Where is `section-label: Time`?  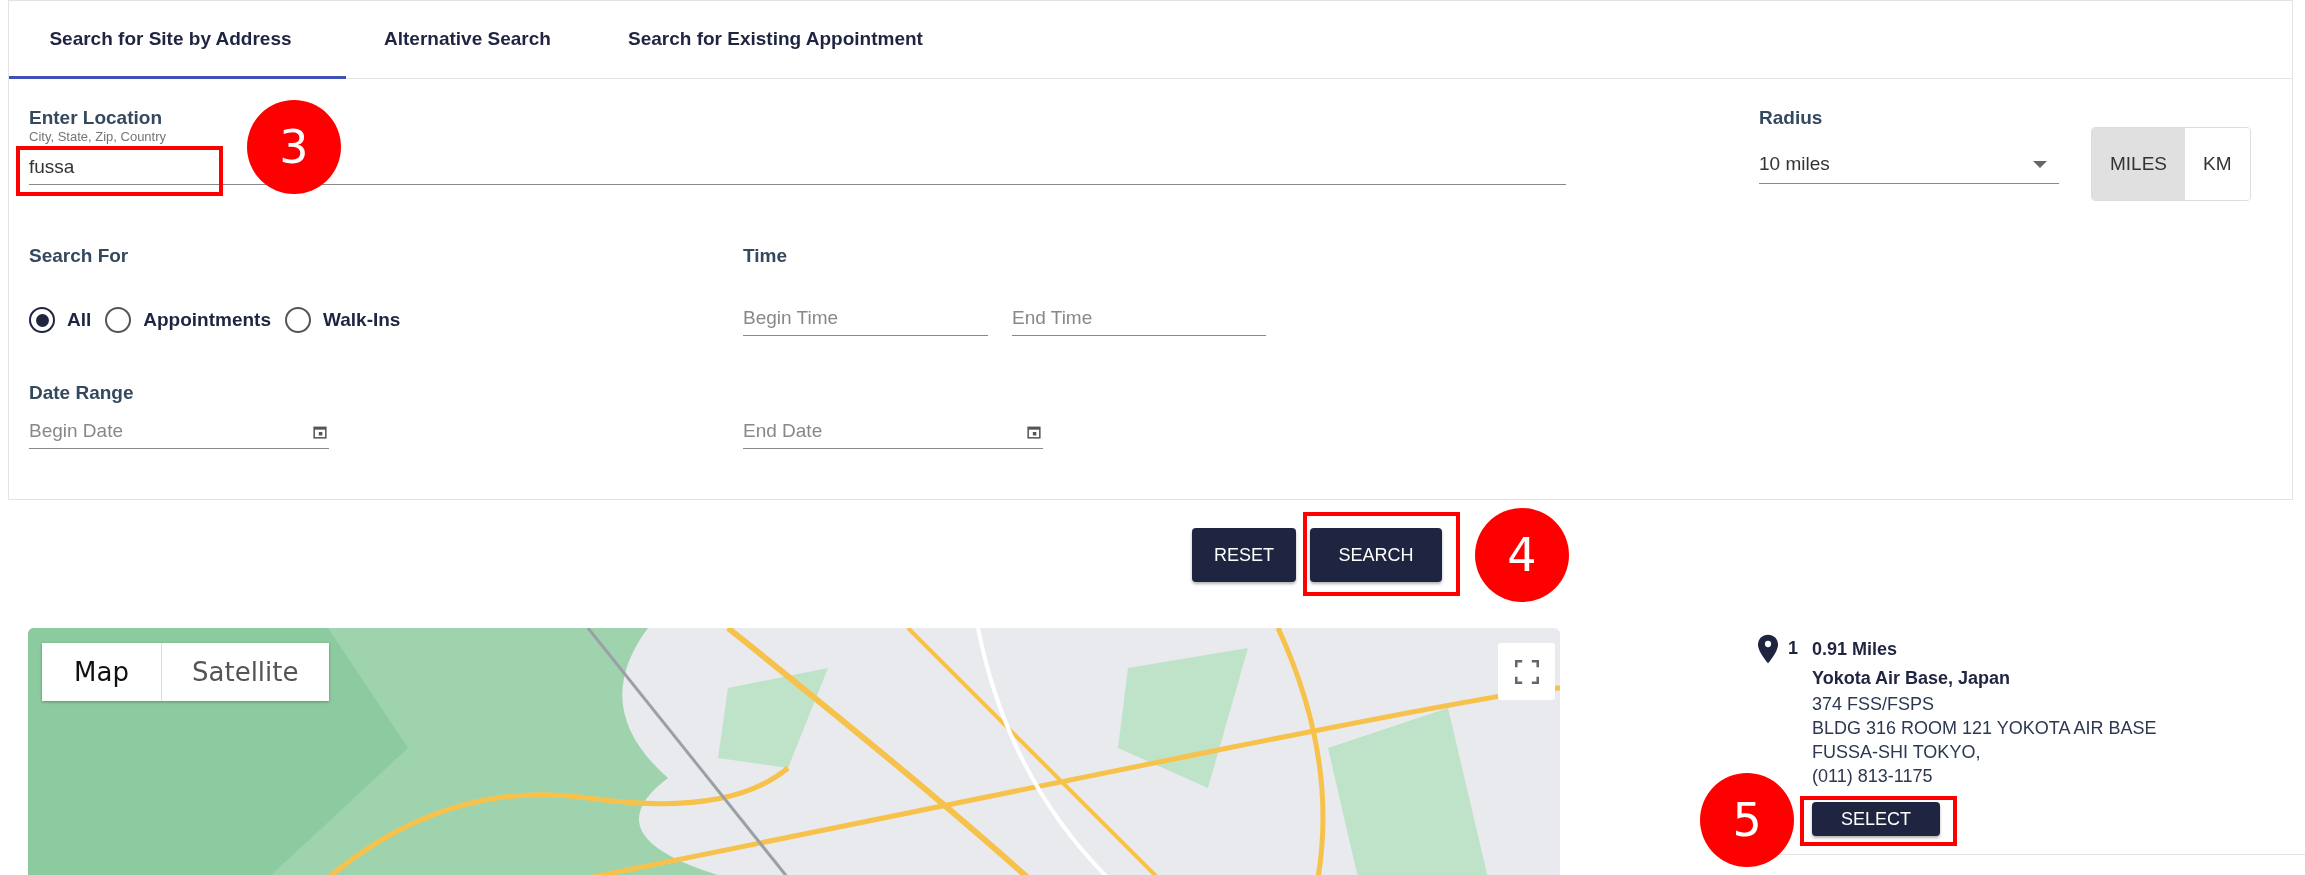
section-label: Time is located at coordinates (765, 256).